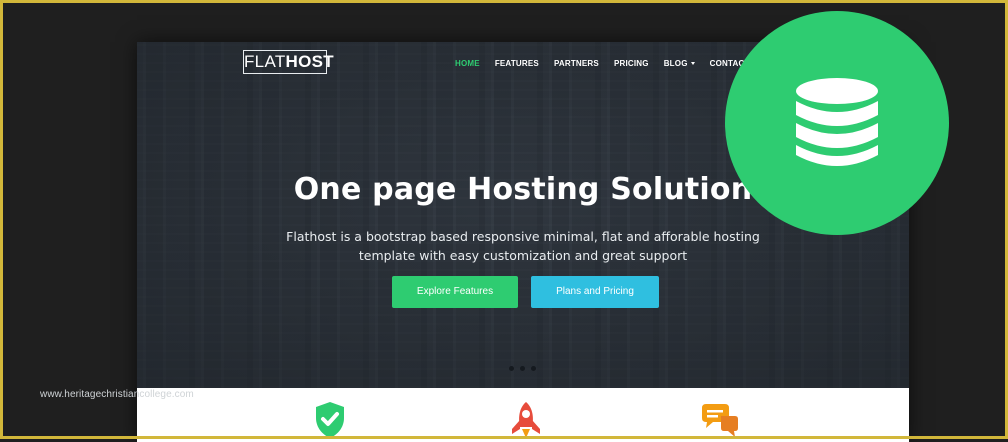  I want to click on explore-features-button: Explore Features, so click(455, 292).